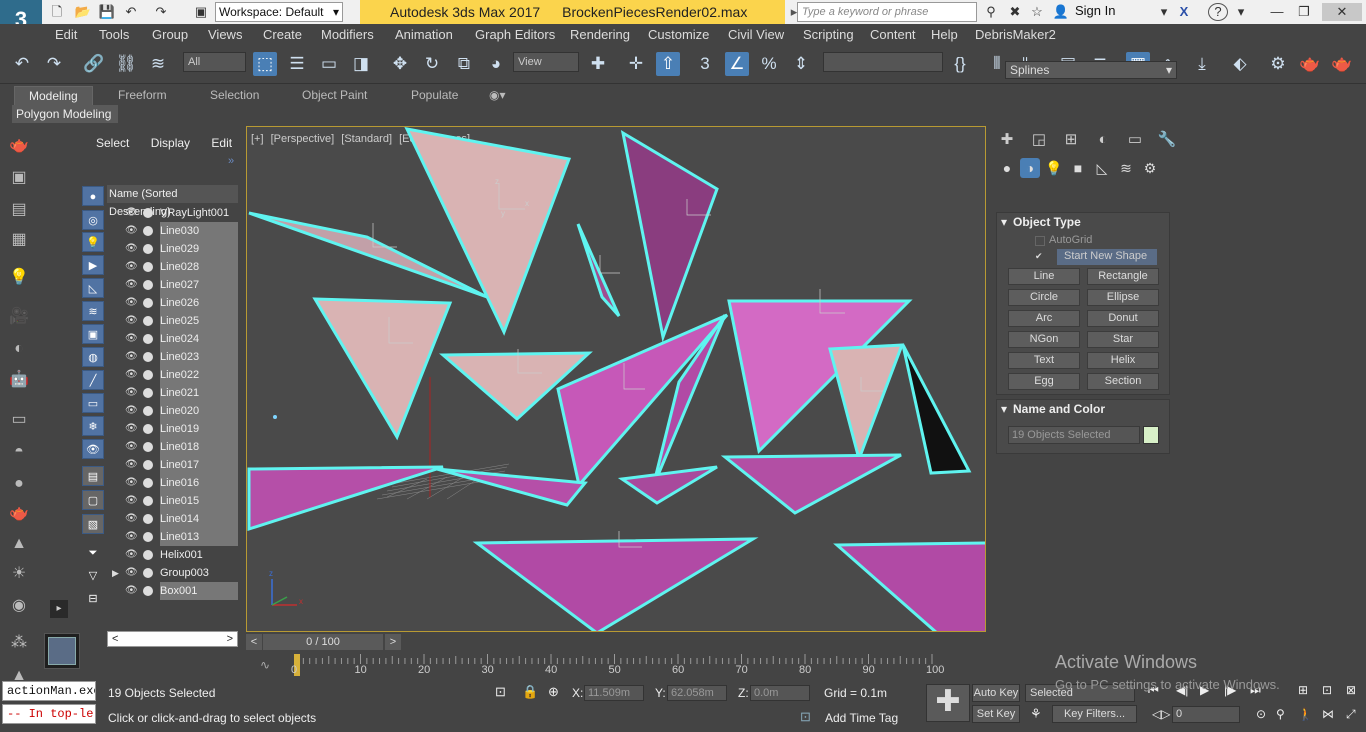 Image resolution: width=1366 pixels, height=732 pixels. Describe the element at coordinates (1054, 168) in the screenshot. I see `lights-category-icon: 💡` at that location.